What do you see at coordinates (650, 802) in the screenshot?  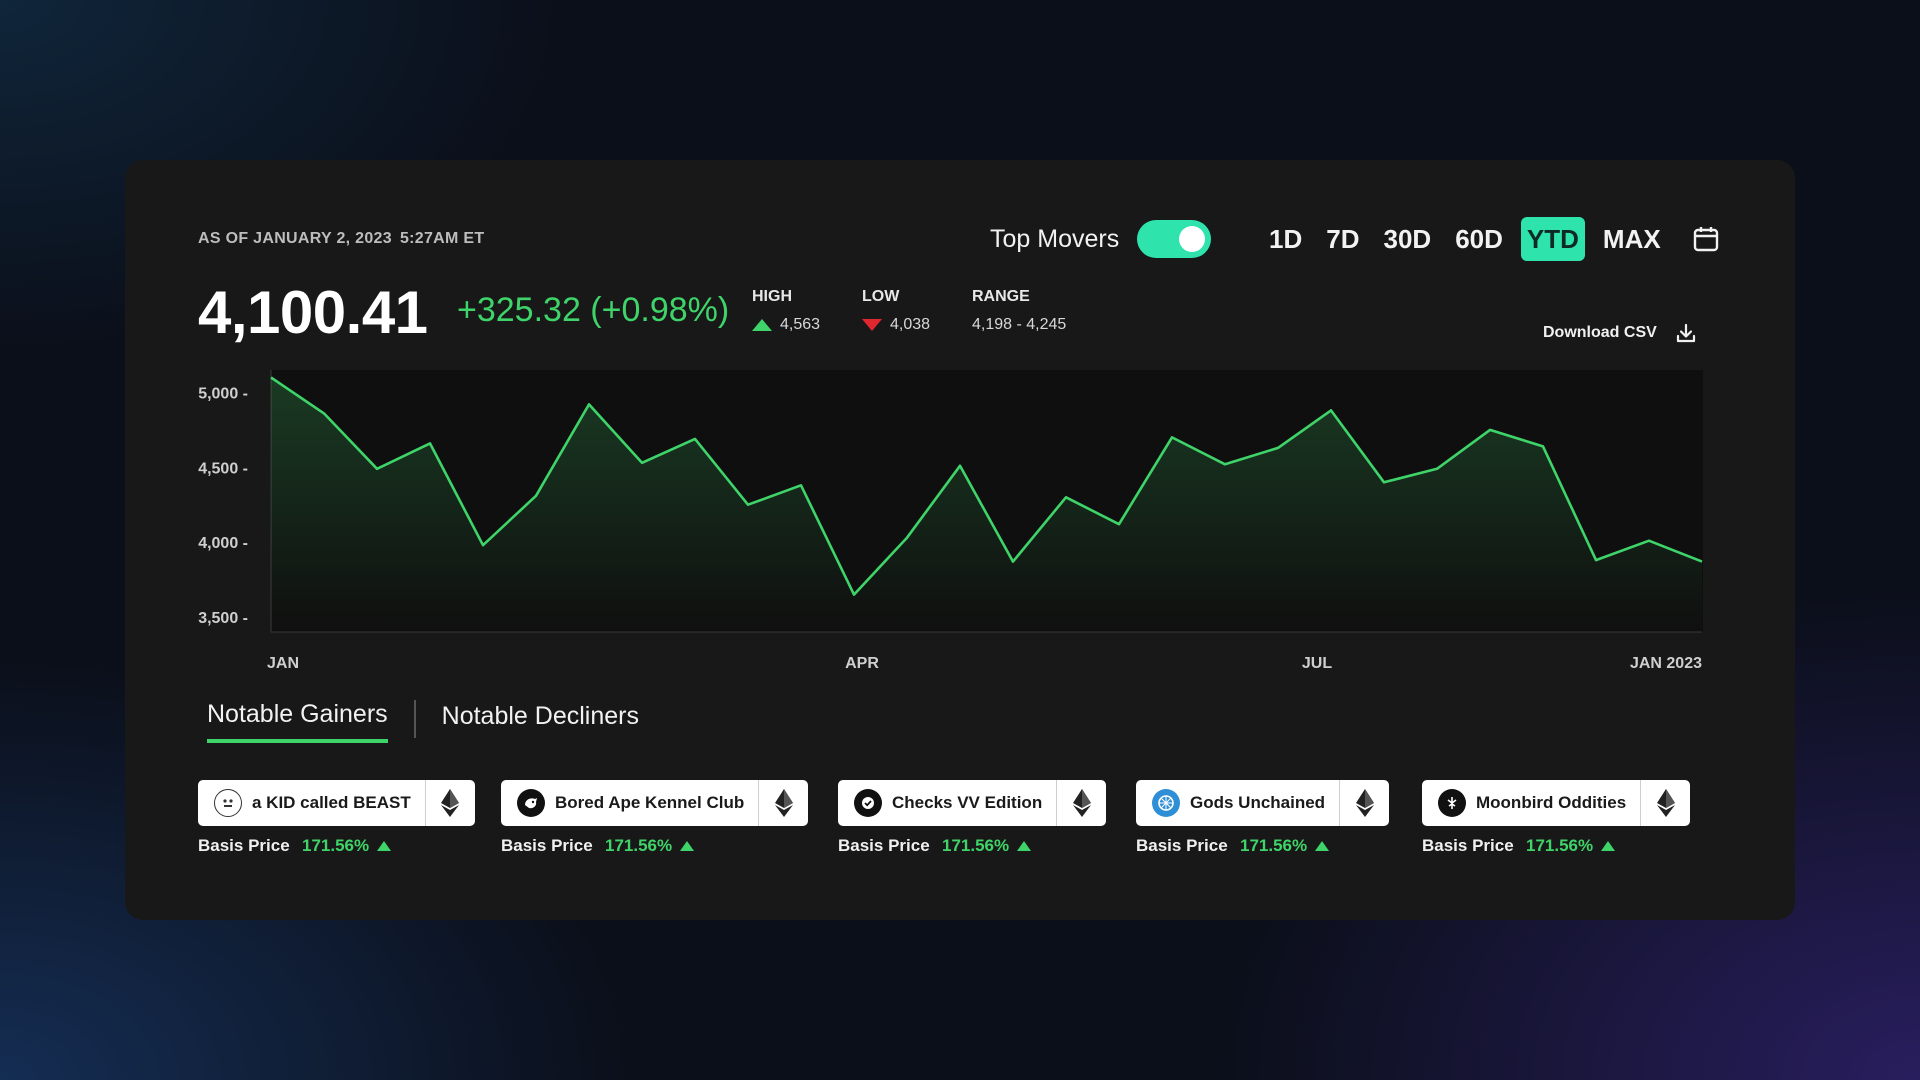 I see `collection-name: Bored Ape Kennel Club` at bounding box center [650, 802].